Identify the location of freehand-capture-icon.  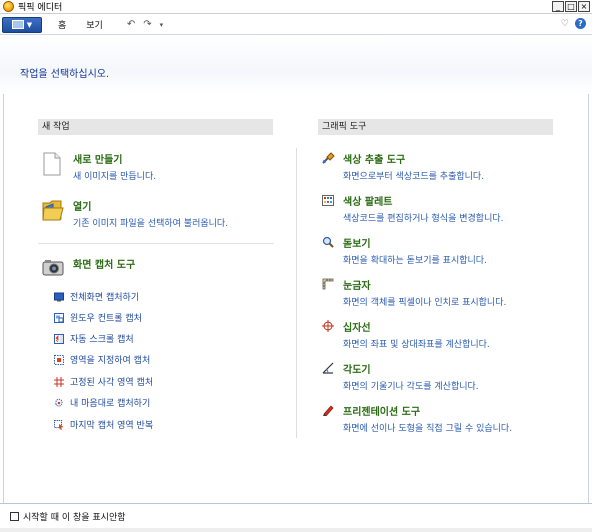
(59, 402).